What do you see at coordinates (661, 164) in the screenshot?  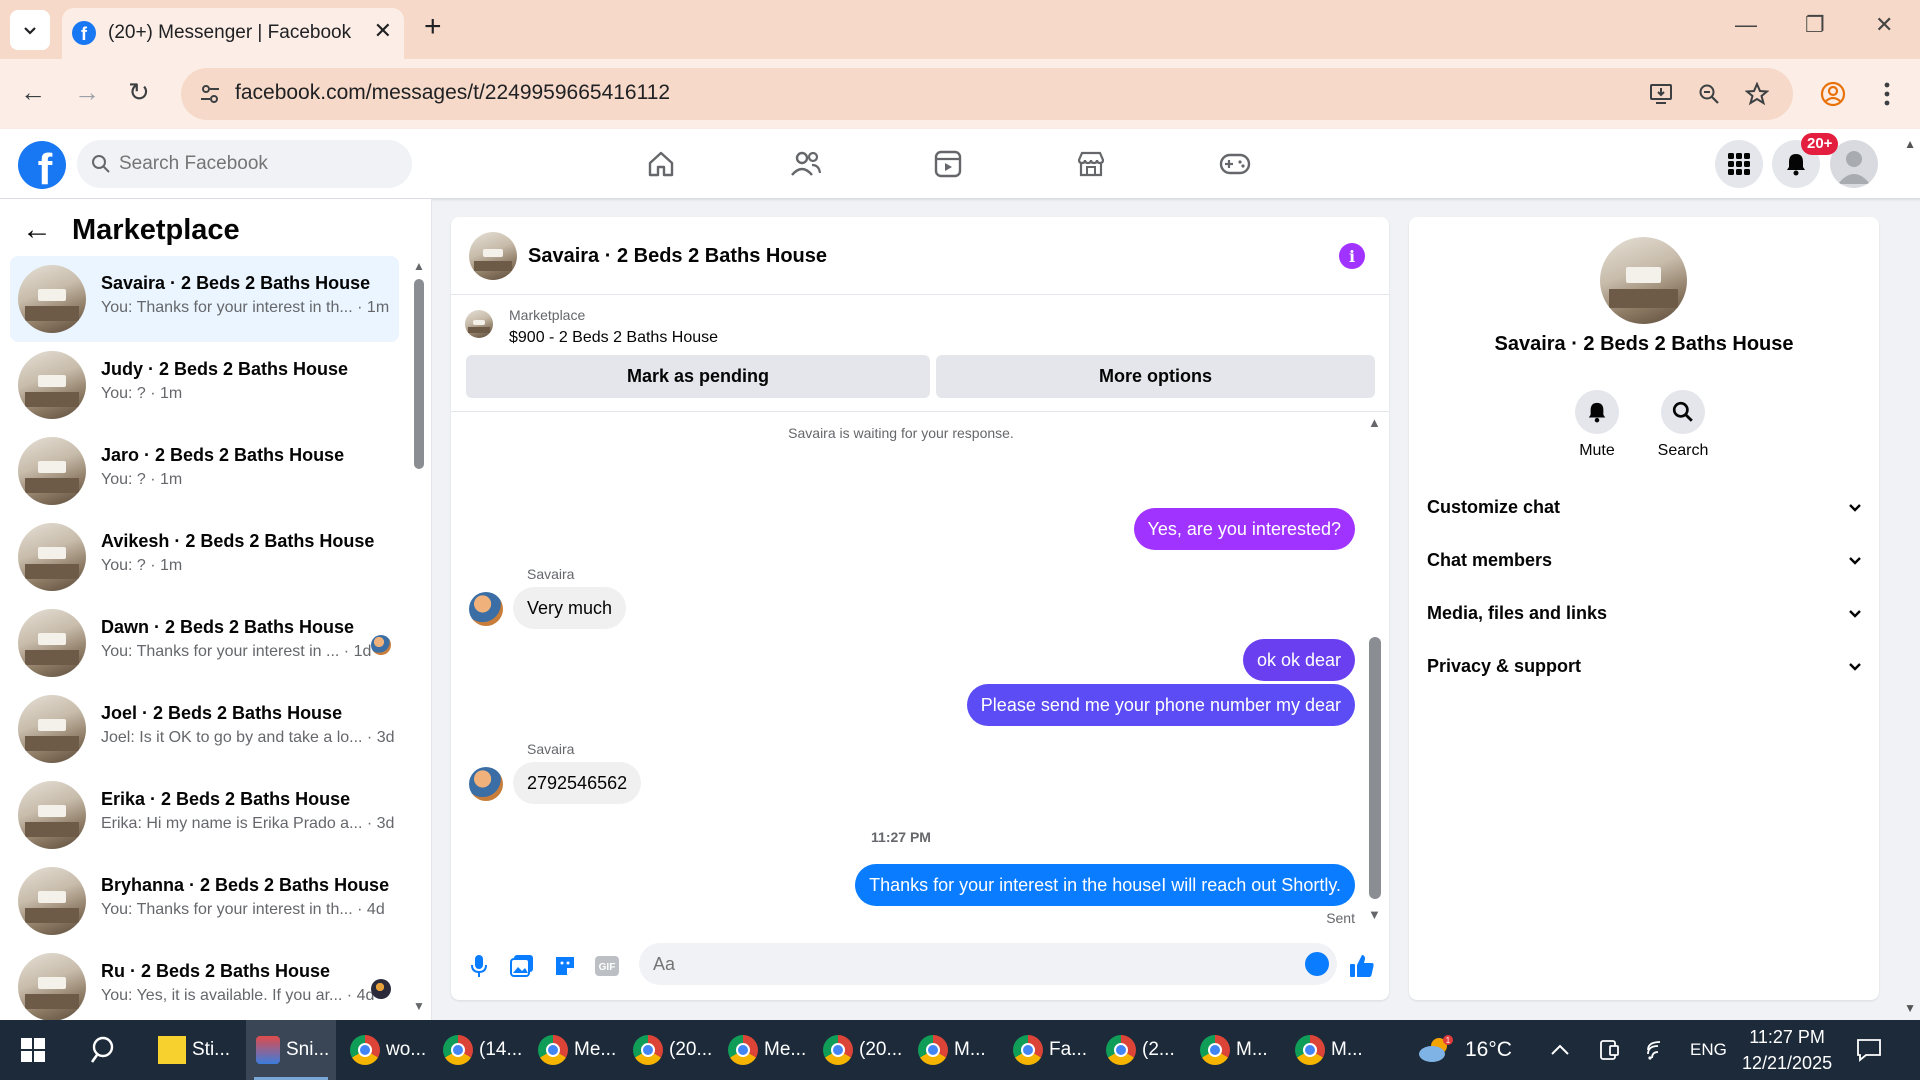 I see `home-icon` at bounding box center [661, 164].